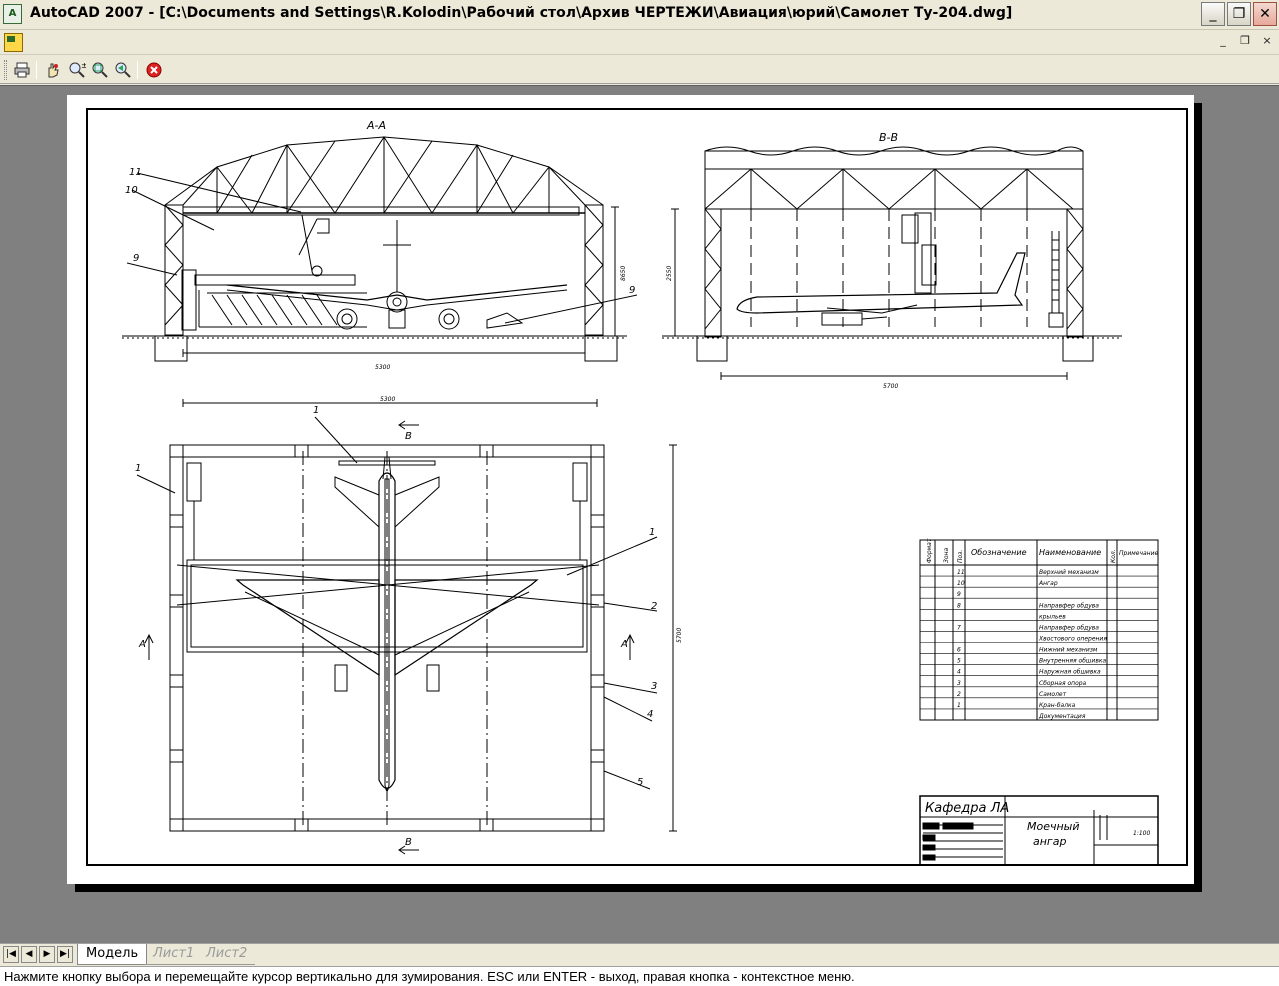 The image size is (1279, 986). What do you see at coordinates (1113, 556) in the screenshot?
I see `bom-header-qty: Кол.` at bounding box center [1113, 556].